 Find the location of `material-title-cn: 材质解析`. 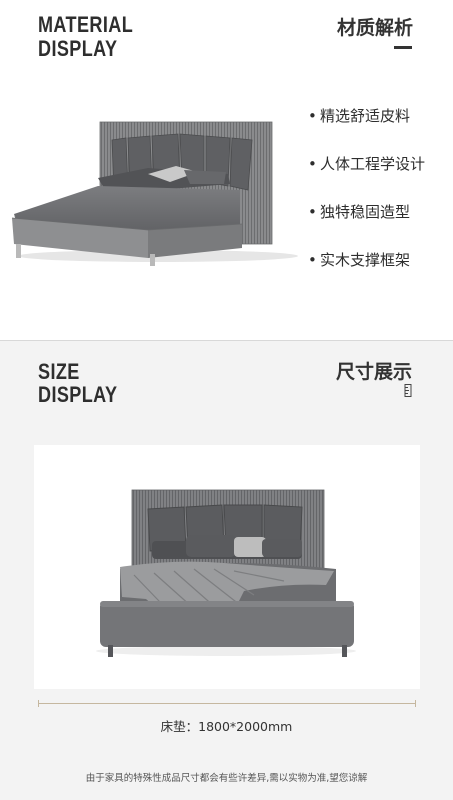

material-title-cn: 材质解析 is located at coordinates (375, 28).